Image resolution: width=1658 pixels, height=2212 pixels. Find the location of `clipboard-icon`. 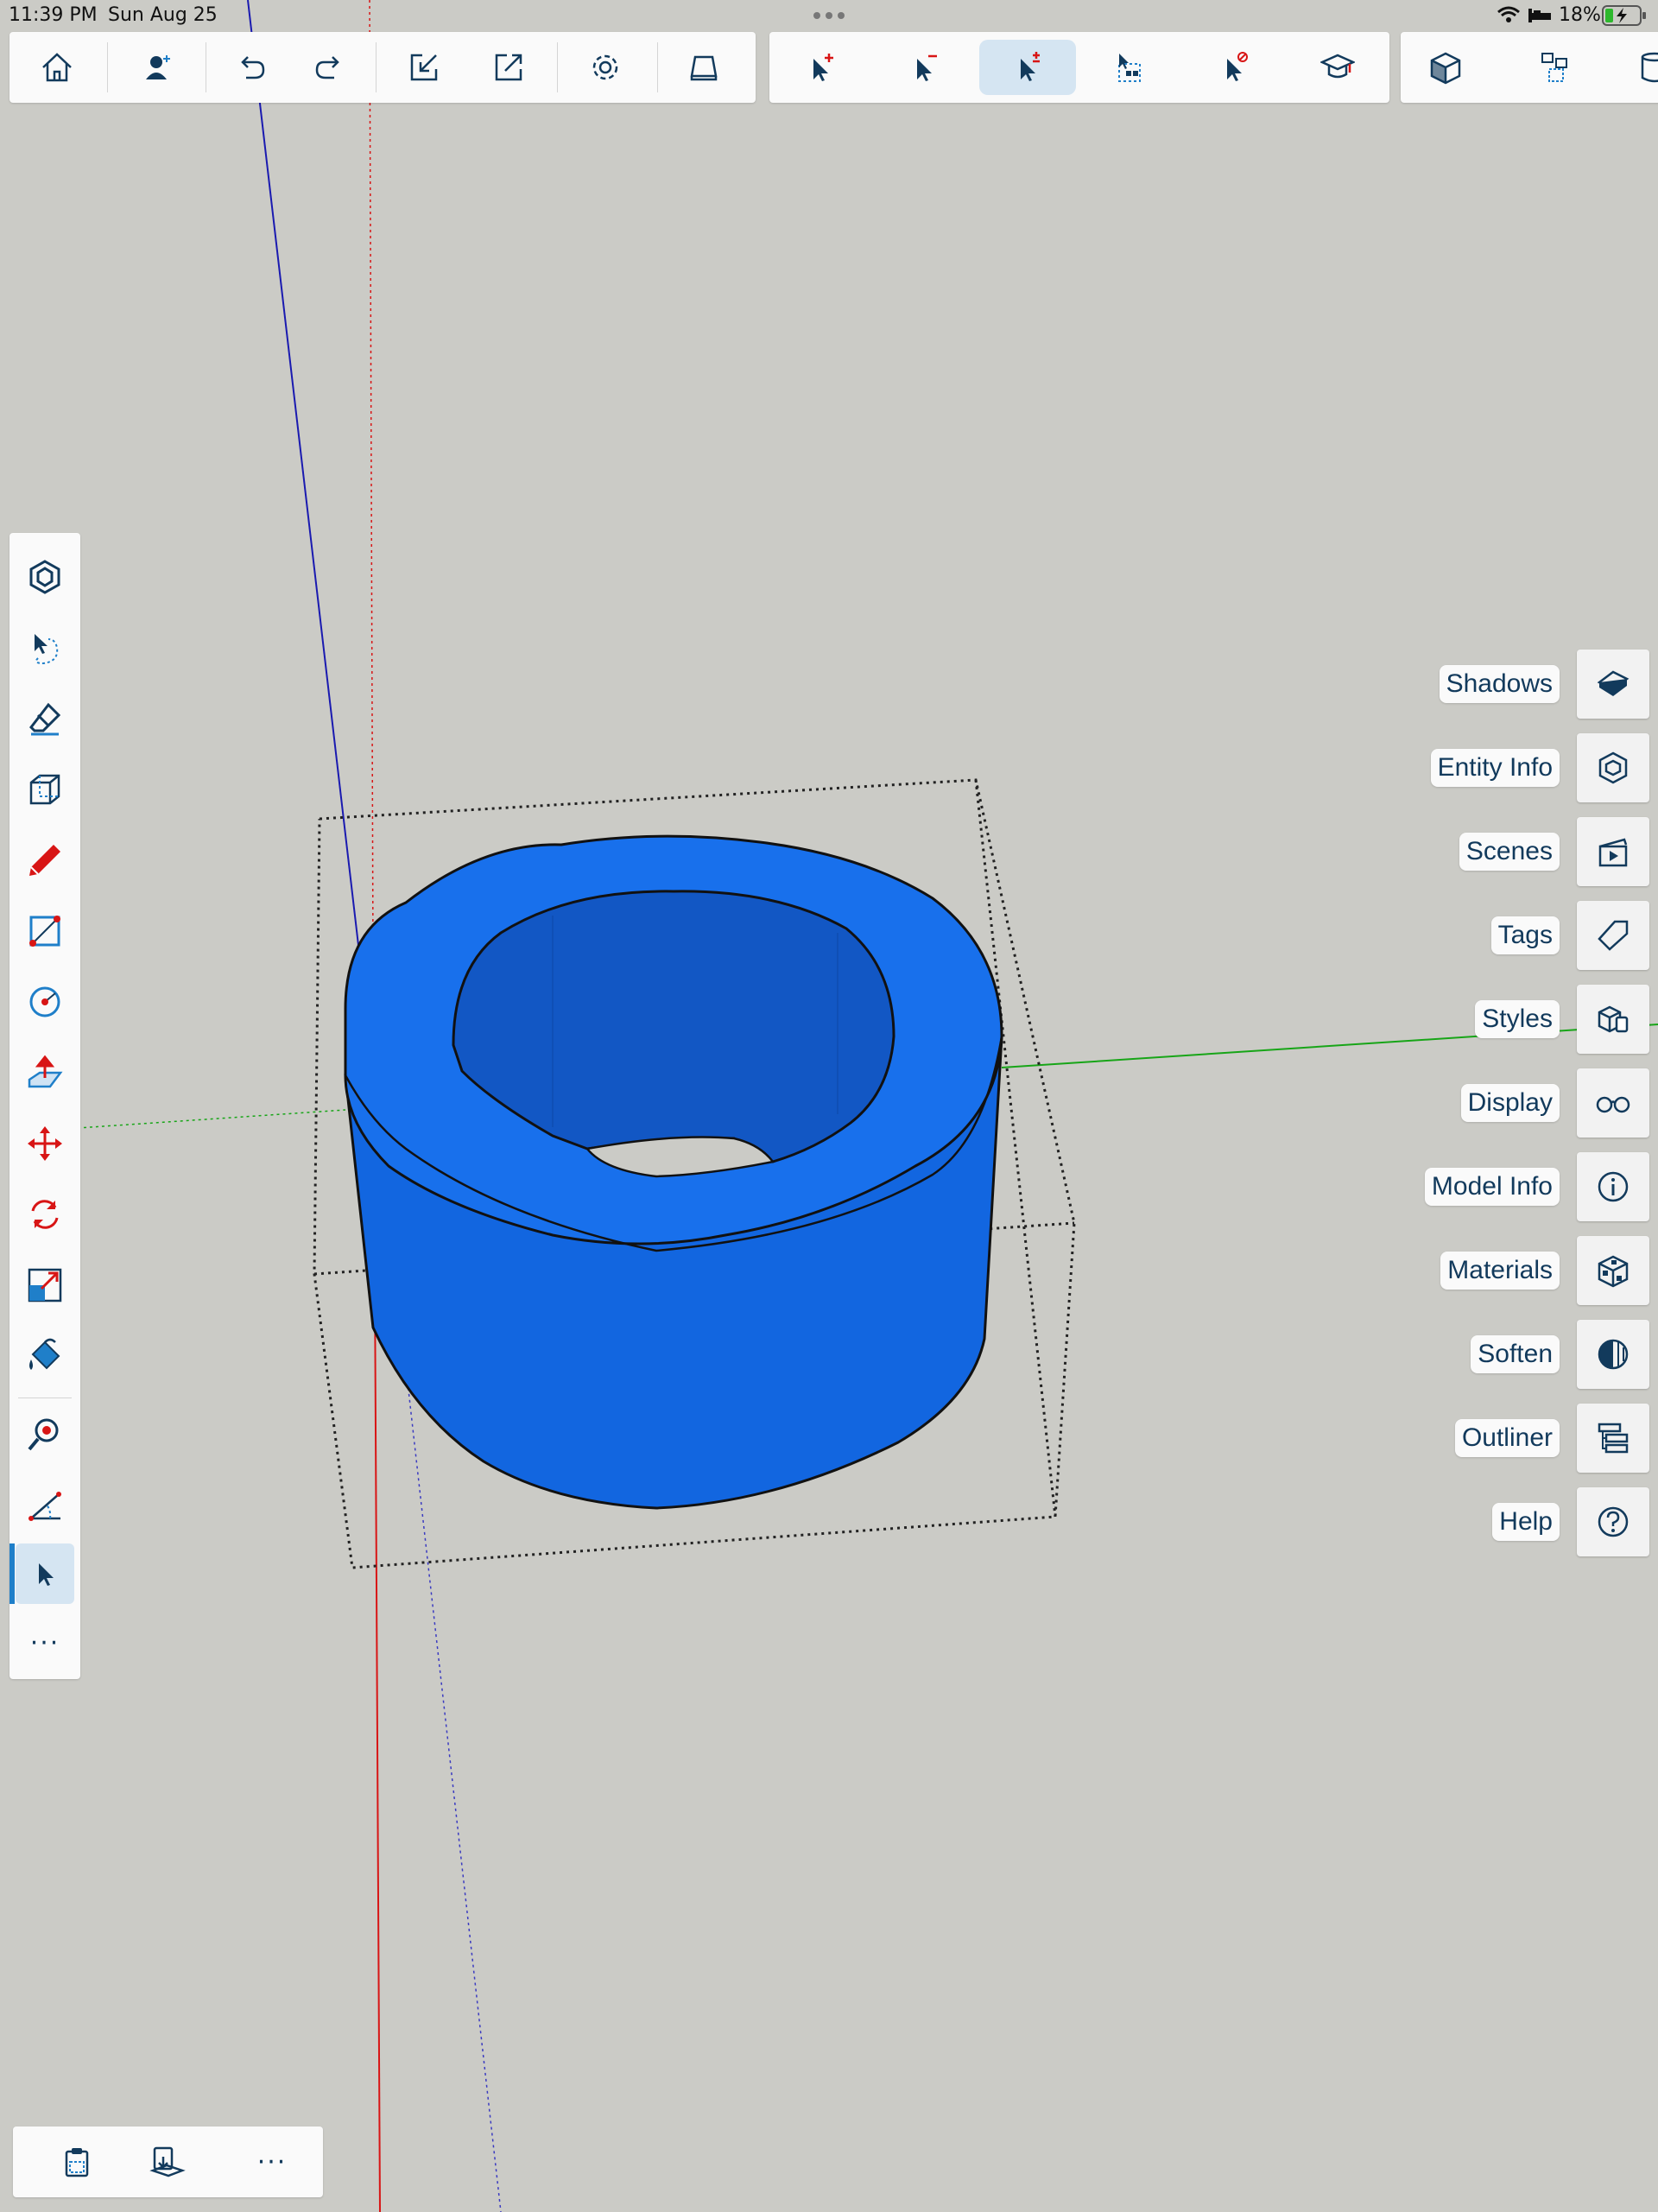

clipboard-icon is located at coordinates (77, 2162).